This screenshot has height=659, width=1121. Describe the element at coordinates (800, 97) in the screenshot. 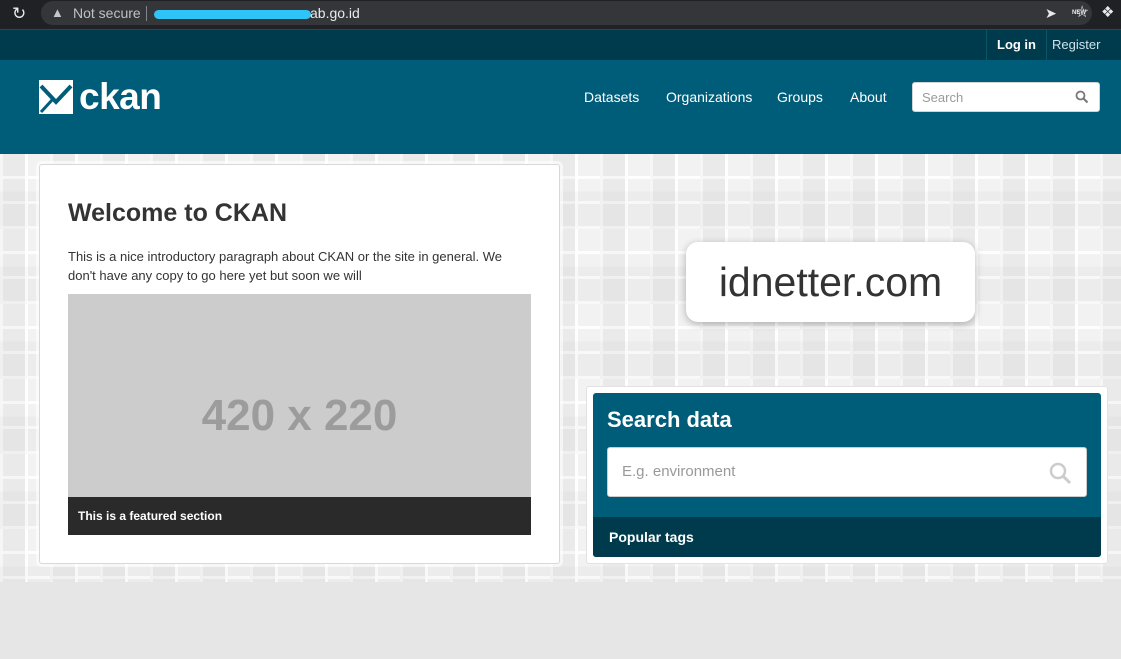

I see `nav-groups: Groups` at that location.